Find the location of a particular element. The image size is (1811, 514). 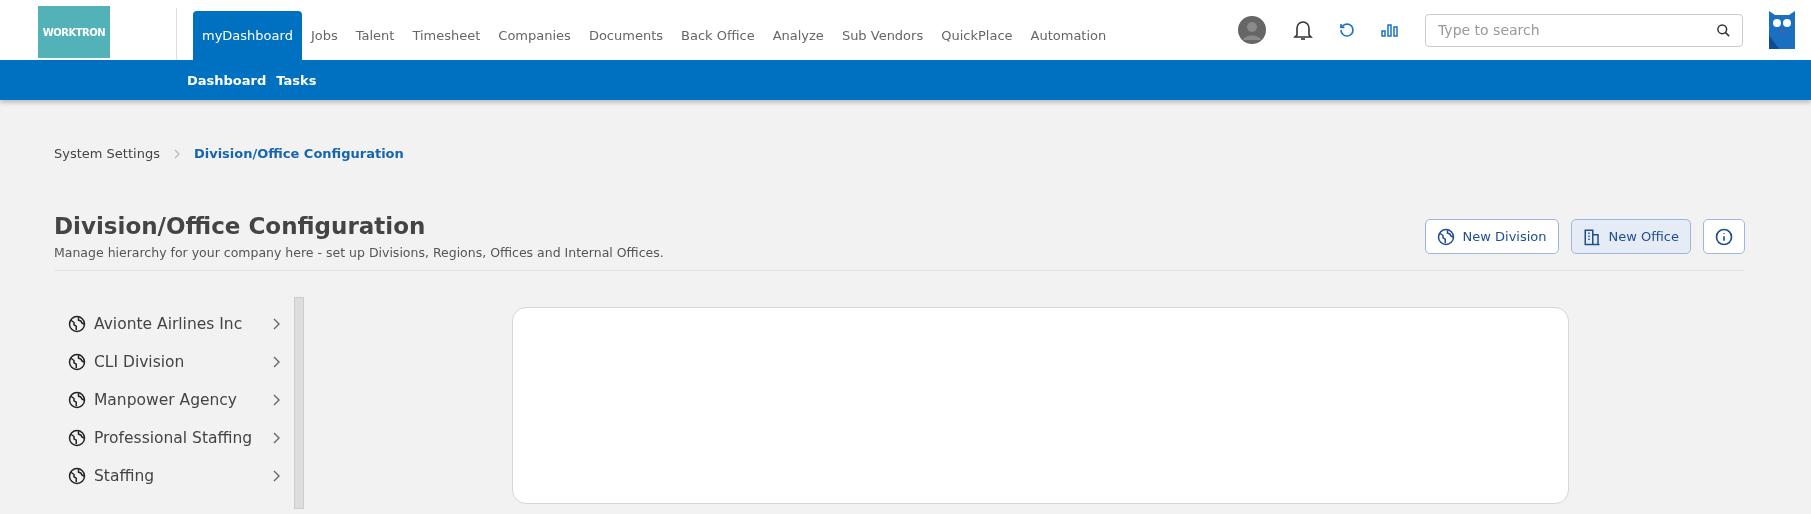

nav-tab: Back Office is located at coordinates (718, 35).